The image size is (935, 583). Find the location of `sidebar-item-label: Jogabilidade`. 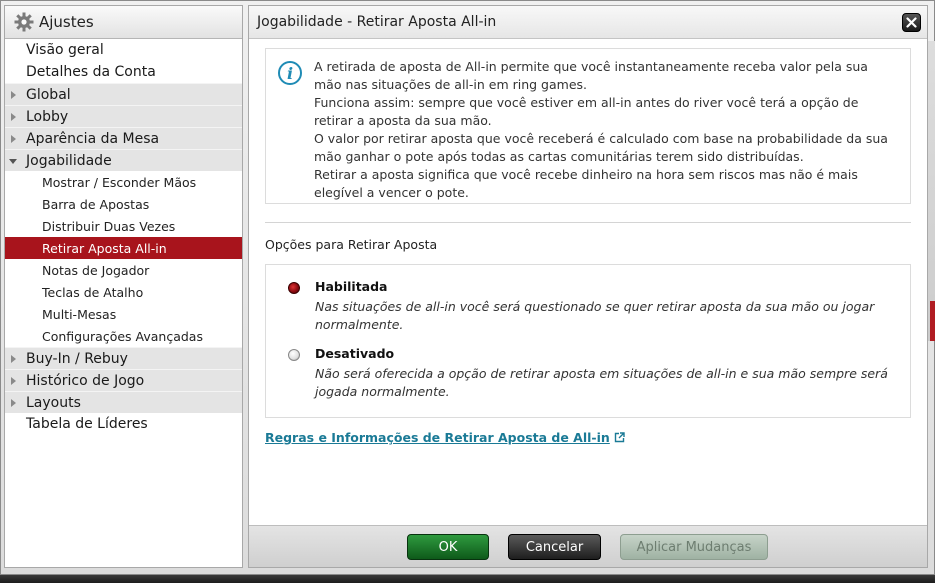

sidebar-item-label: Jogabilidade is located at coordinates (69, 160).